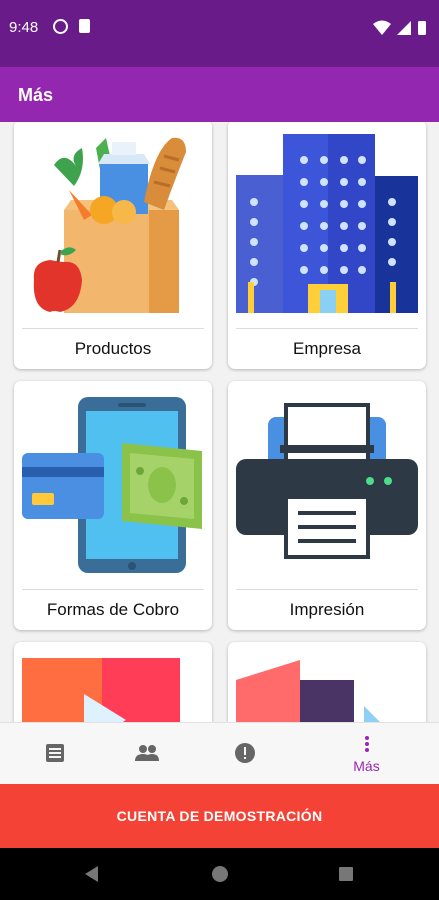  I want to click on nav-item-more: Más, so click(366, 754).